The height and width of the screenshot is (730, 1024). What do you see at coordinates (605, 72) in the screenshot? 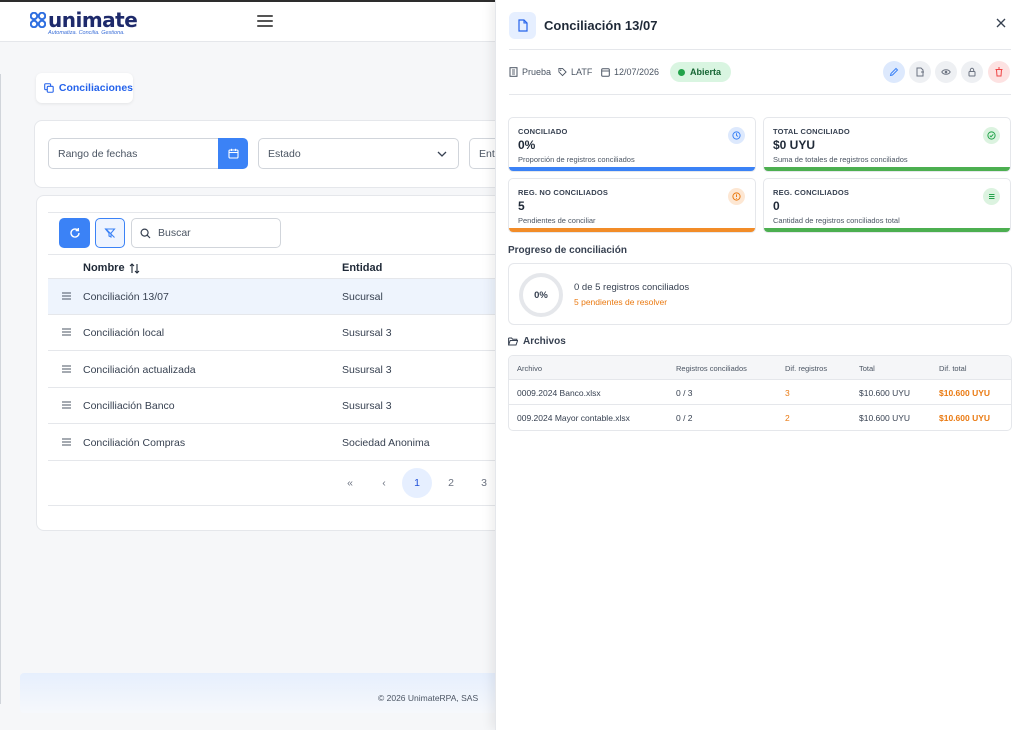
I see `calendar-small-icon` at bounding box center [605, 72].